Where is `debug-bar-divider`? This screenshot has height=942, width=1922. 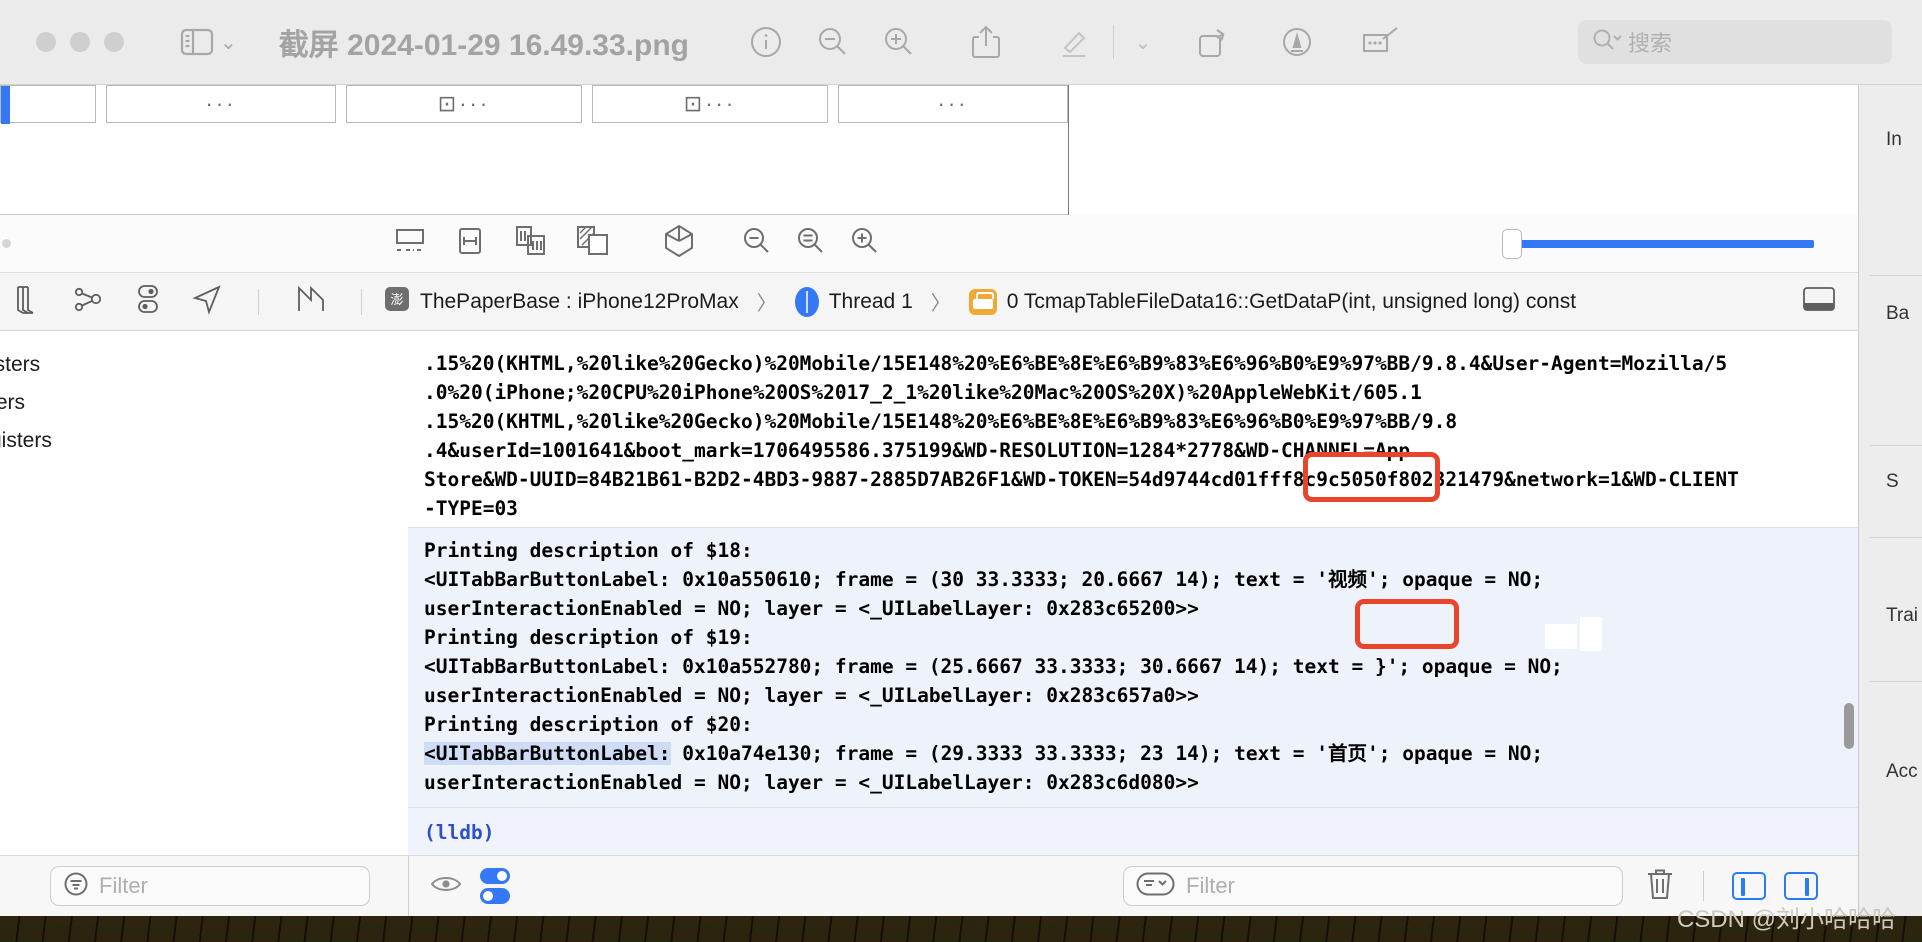
debug-bar-divider is located at coordinates (408, 885).